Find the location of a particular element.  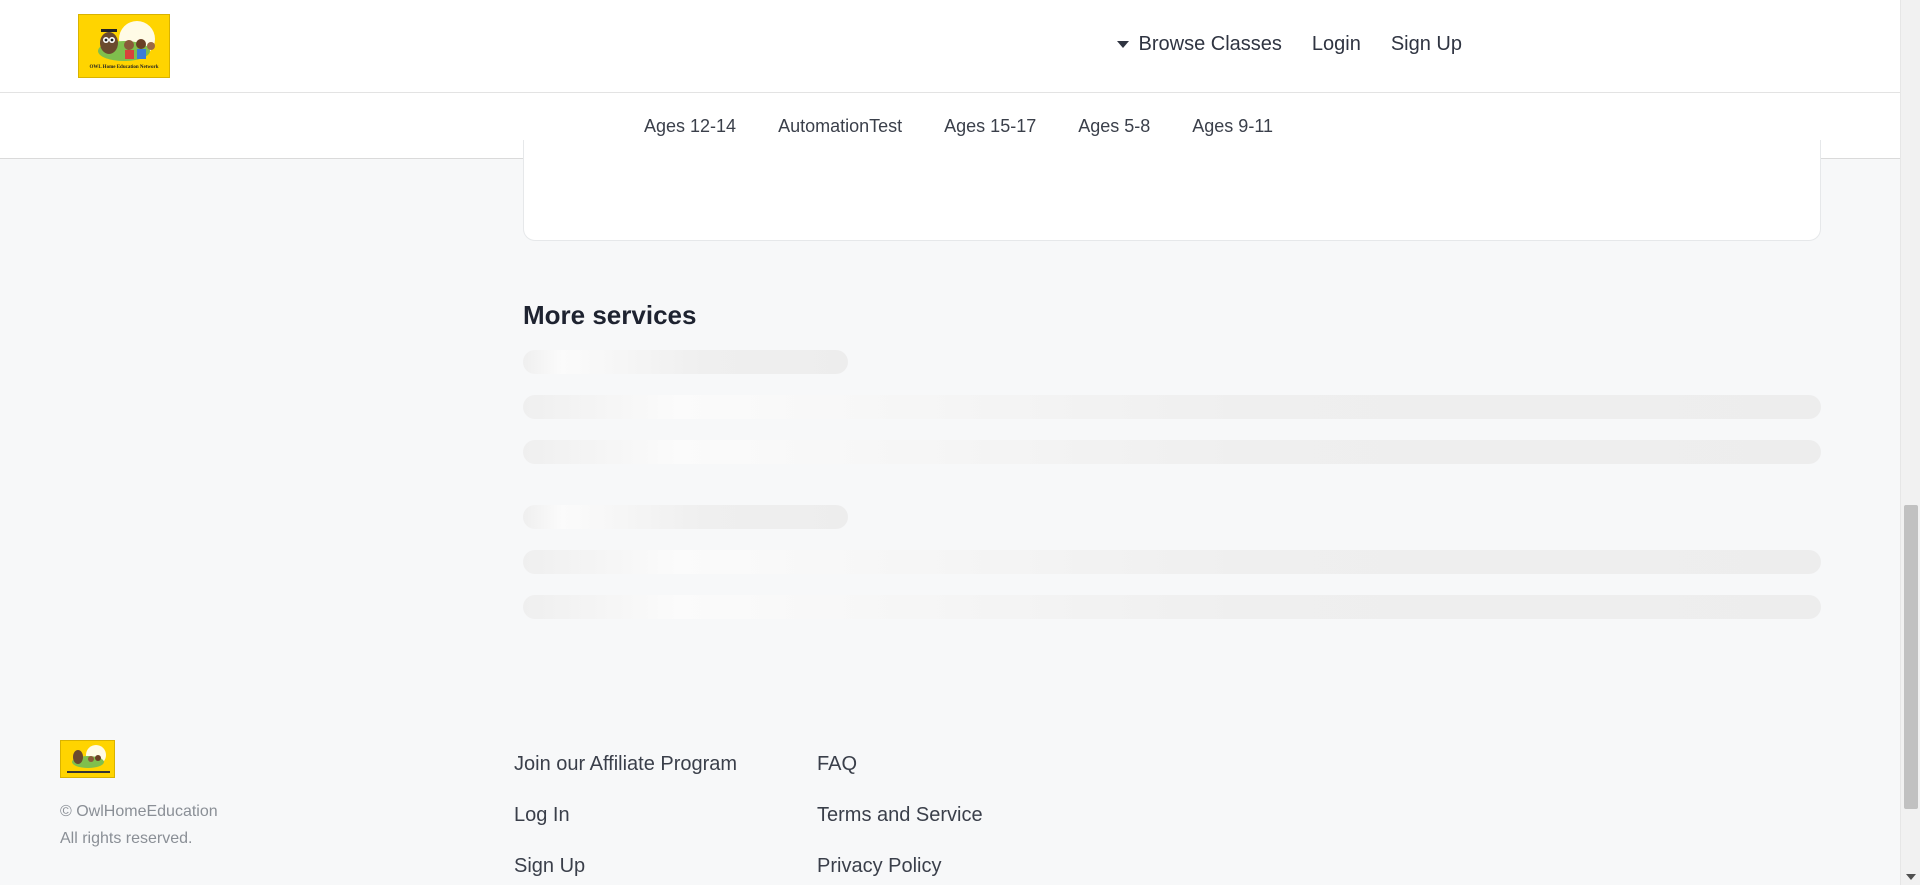

signup-link: Sign Up is located at coordinates (1426, 44).